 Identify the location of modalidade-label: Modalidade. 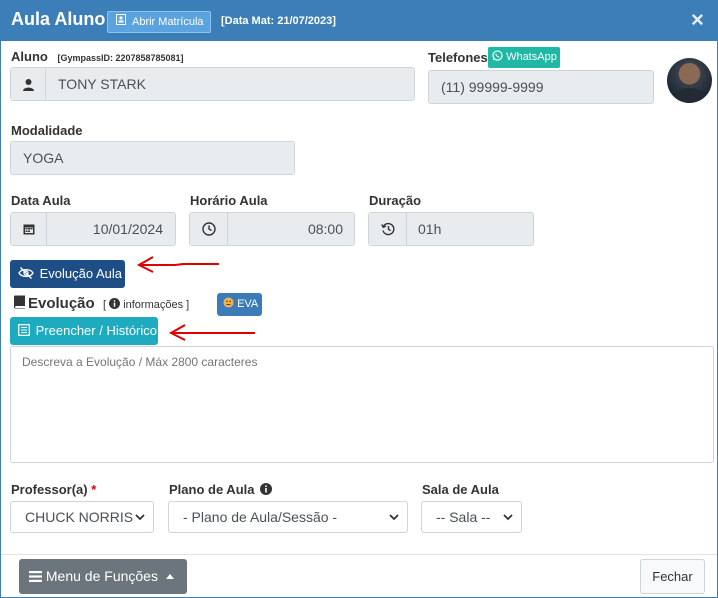
(47, 130).